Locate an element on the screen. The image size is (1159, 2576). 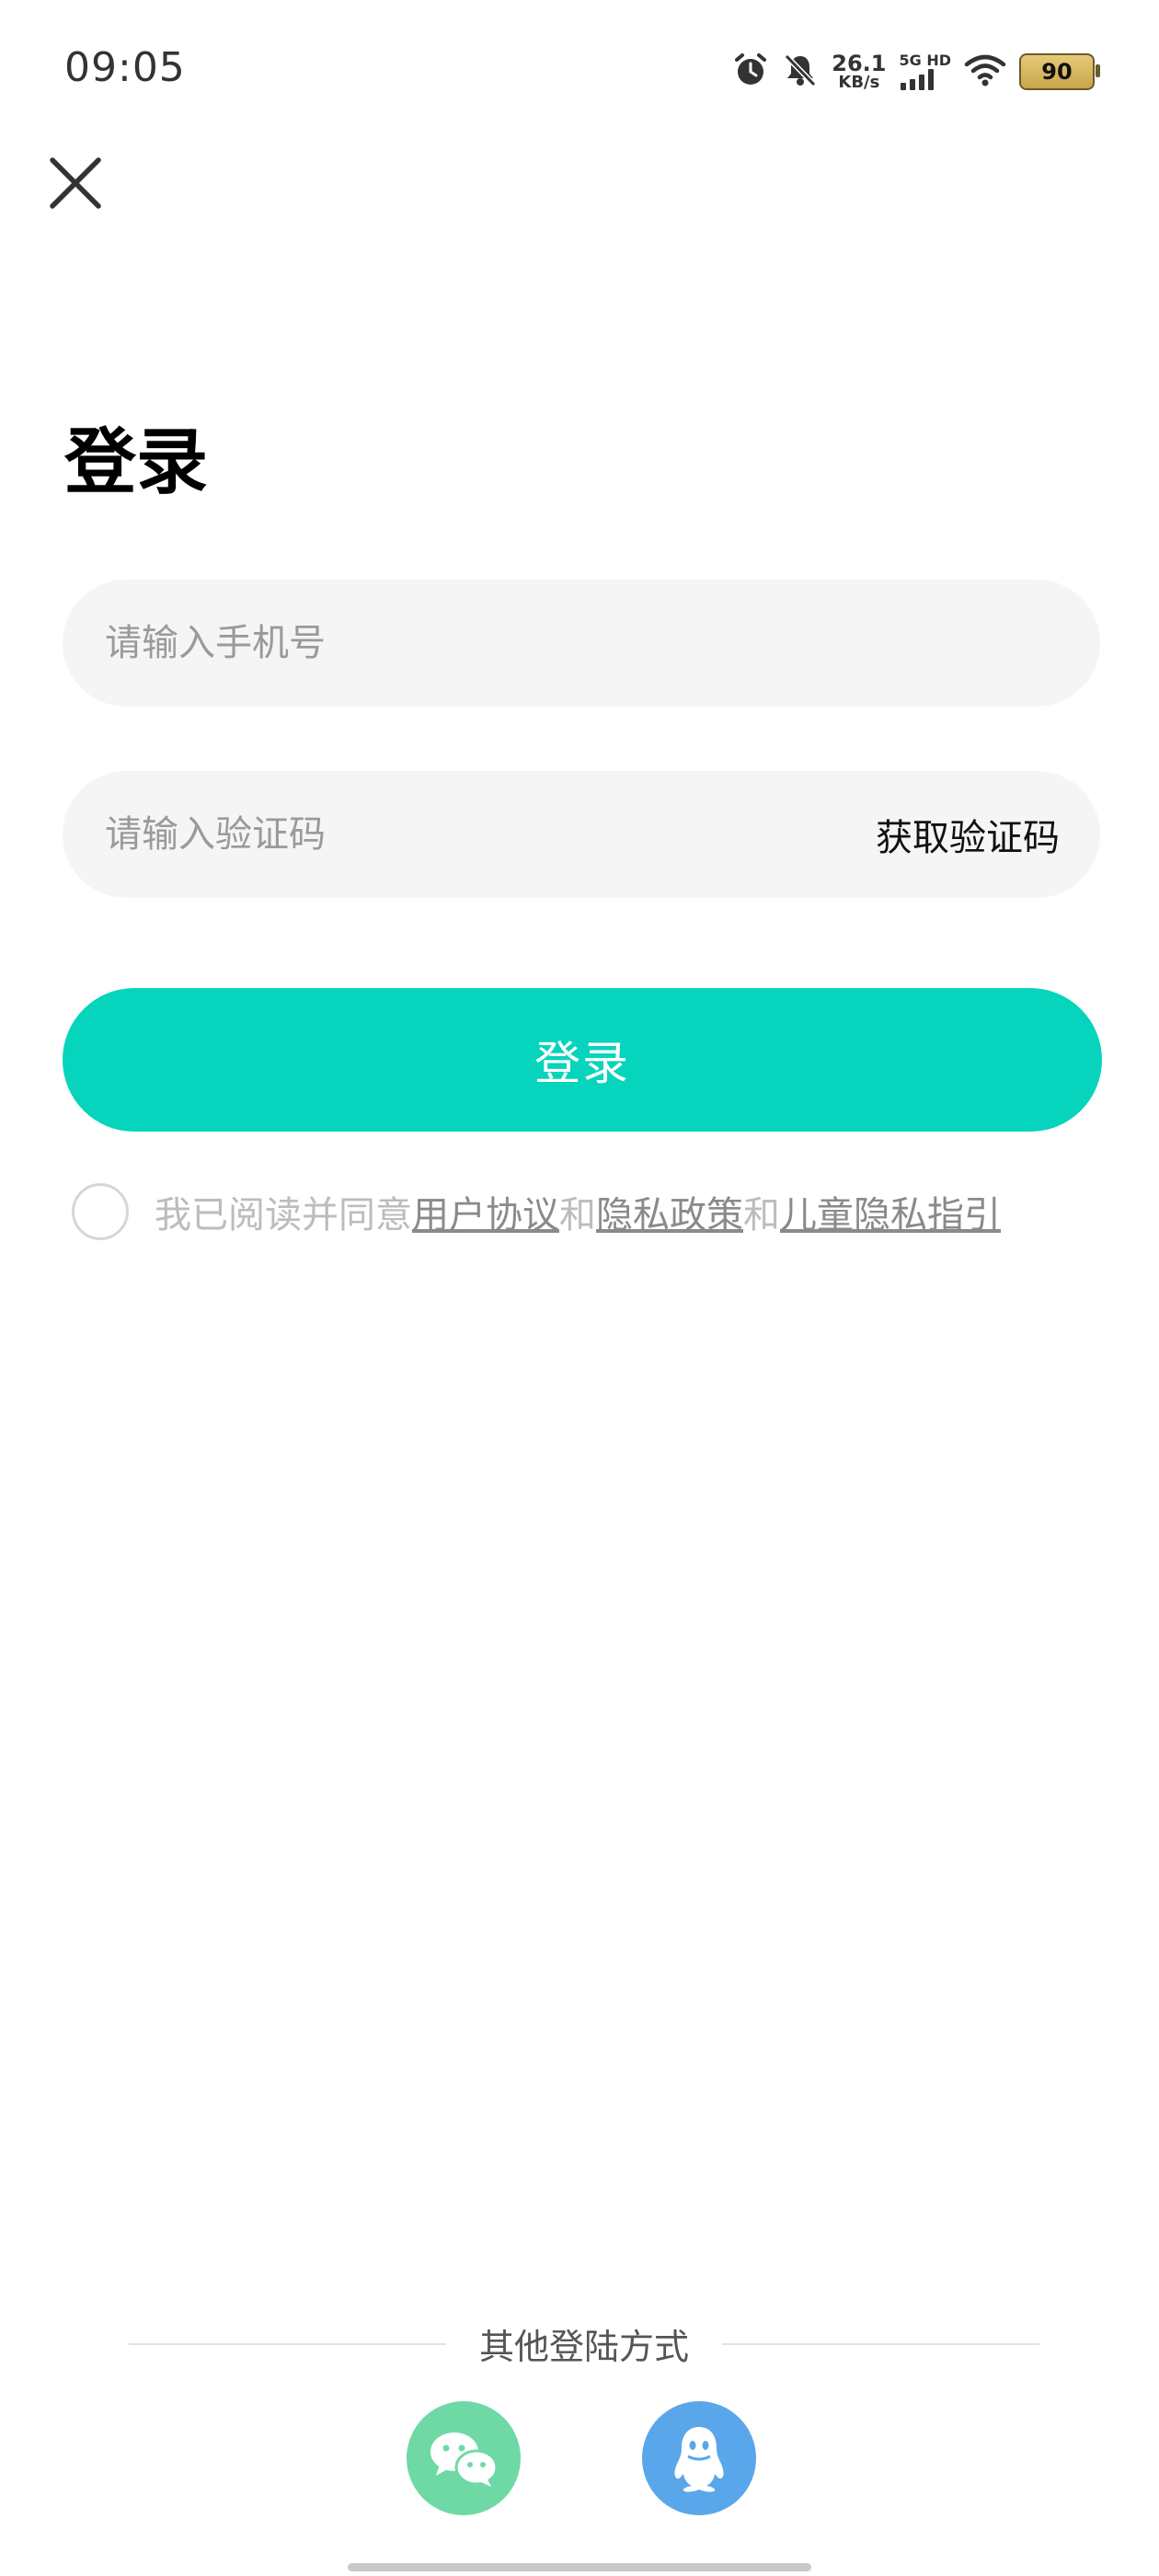
code-input is located at coordinates (489, 834).